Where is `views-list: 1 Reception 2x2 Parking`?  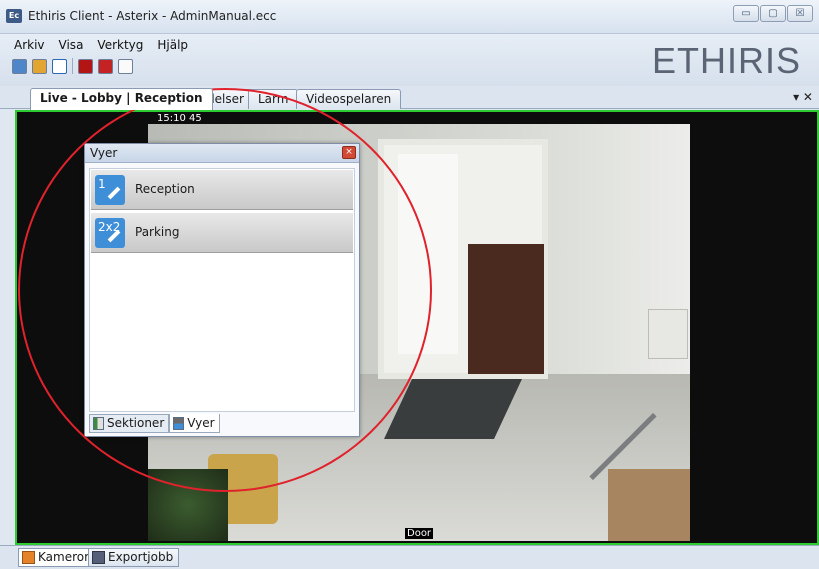
views-list: 1 Reception 2x2 Parking is located at coordinates (222, 290).